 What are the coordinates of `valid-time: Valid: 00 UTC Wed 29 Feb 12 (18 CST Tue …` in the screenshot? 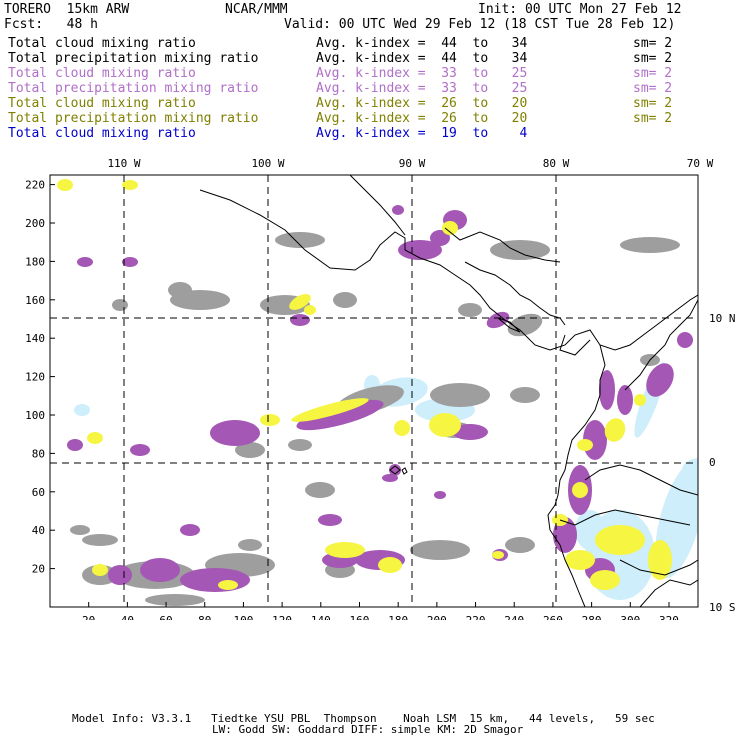 It's located at (480, 24).